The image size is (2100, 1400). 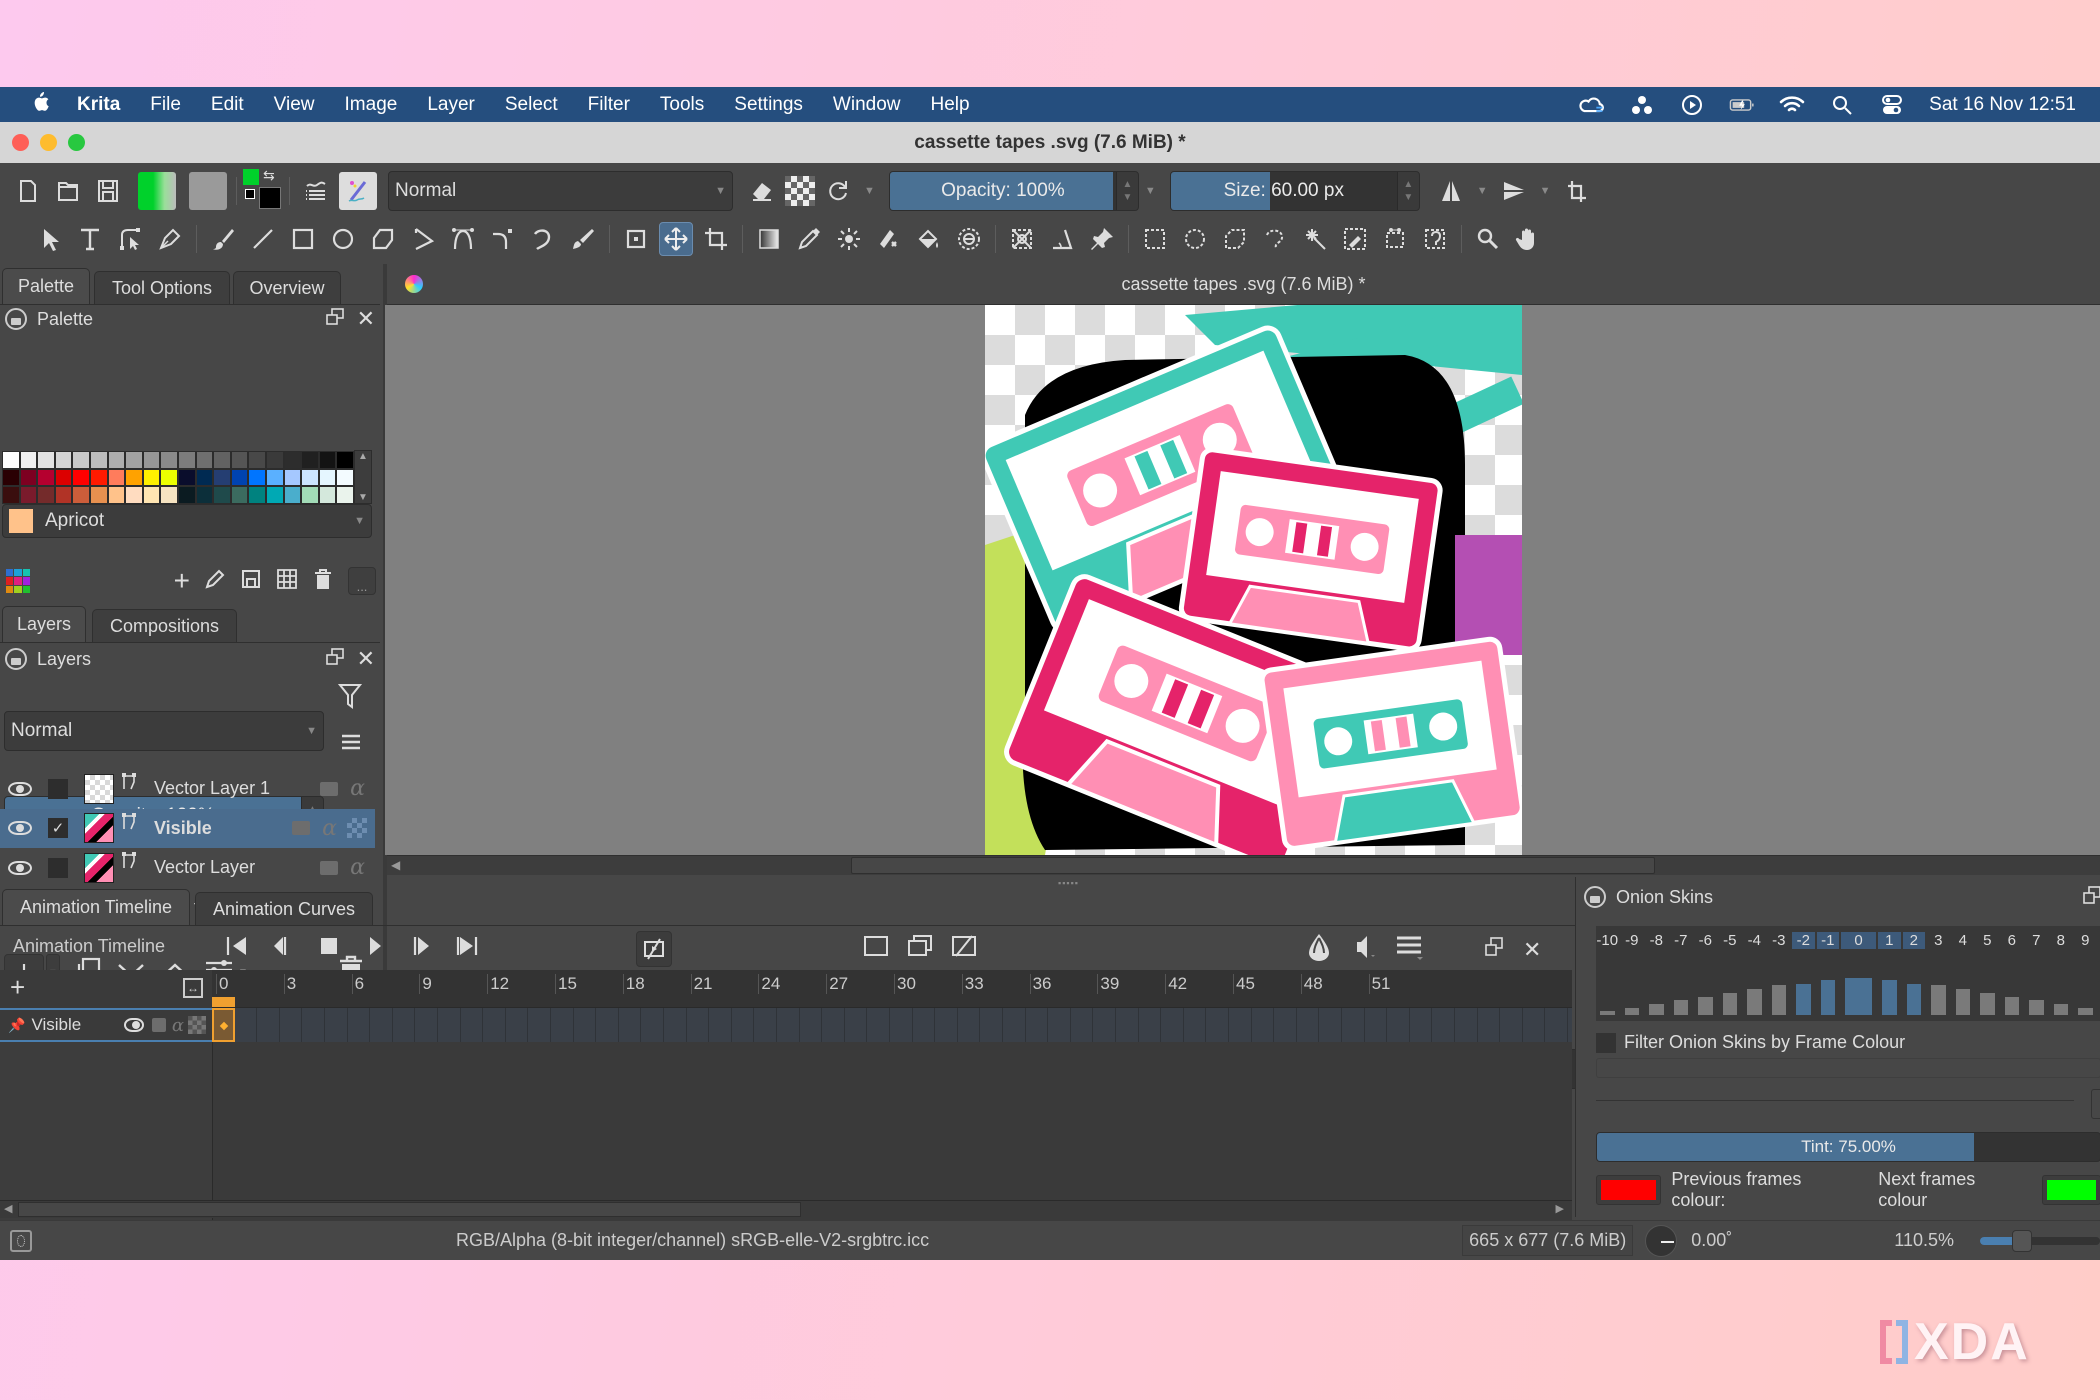 What do you see at coordinates (543, 239) in the screenshot?
I see `dynamic-brush-tool-icon` at bounding box center [543, 239].